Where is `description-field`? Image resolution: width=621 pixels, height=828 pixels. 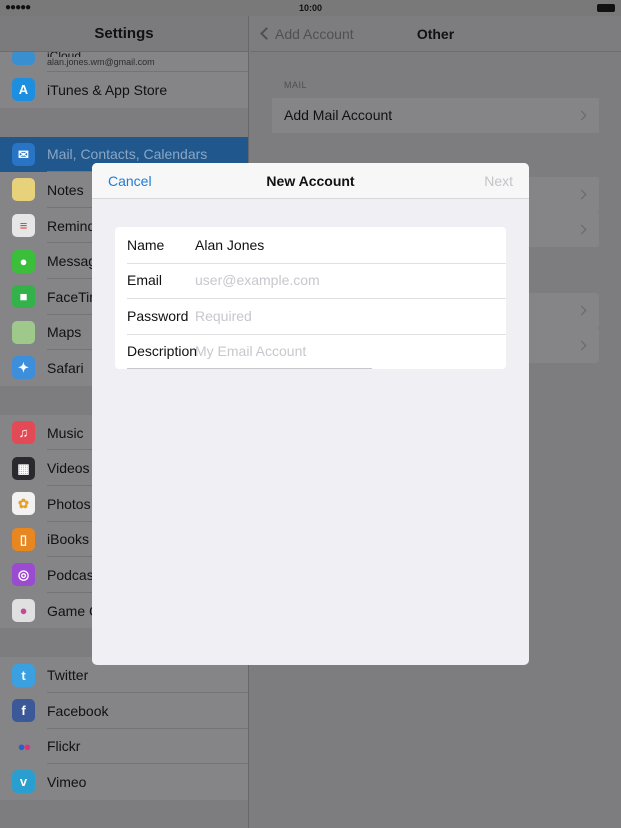
description-field is located at coordinates (350, 351).